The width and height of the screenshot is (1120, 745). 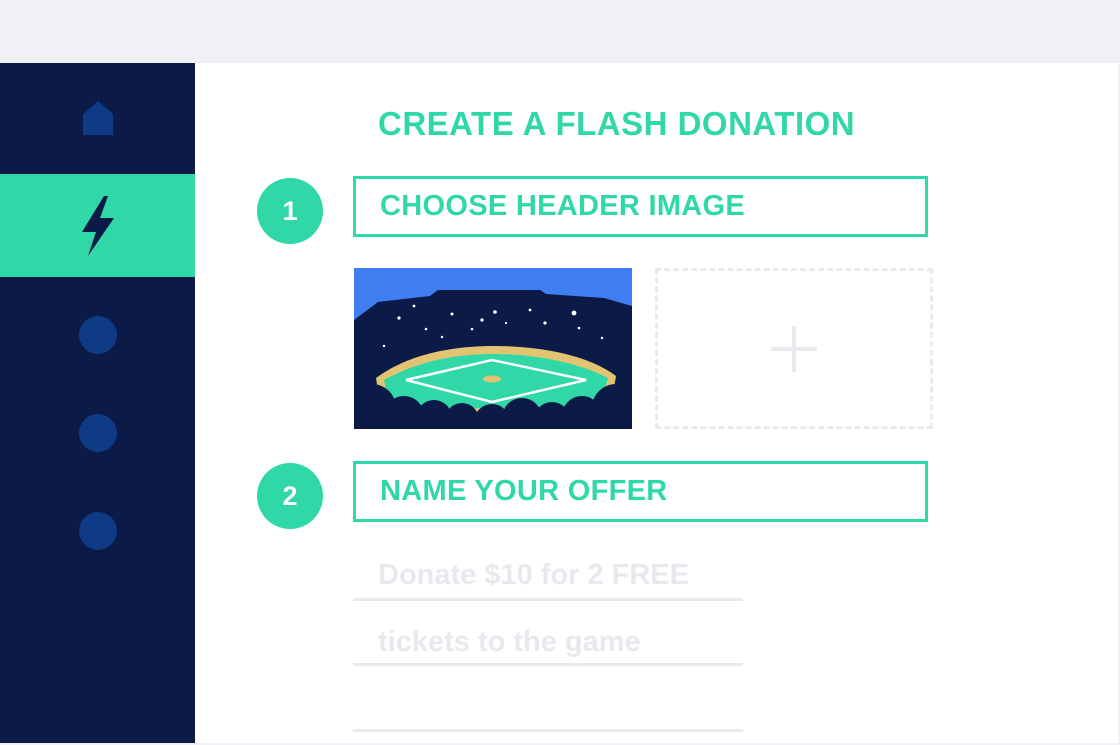 I want to click on home-icon, so click(x=97, y=118).